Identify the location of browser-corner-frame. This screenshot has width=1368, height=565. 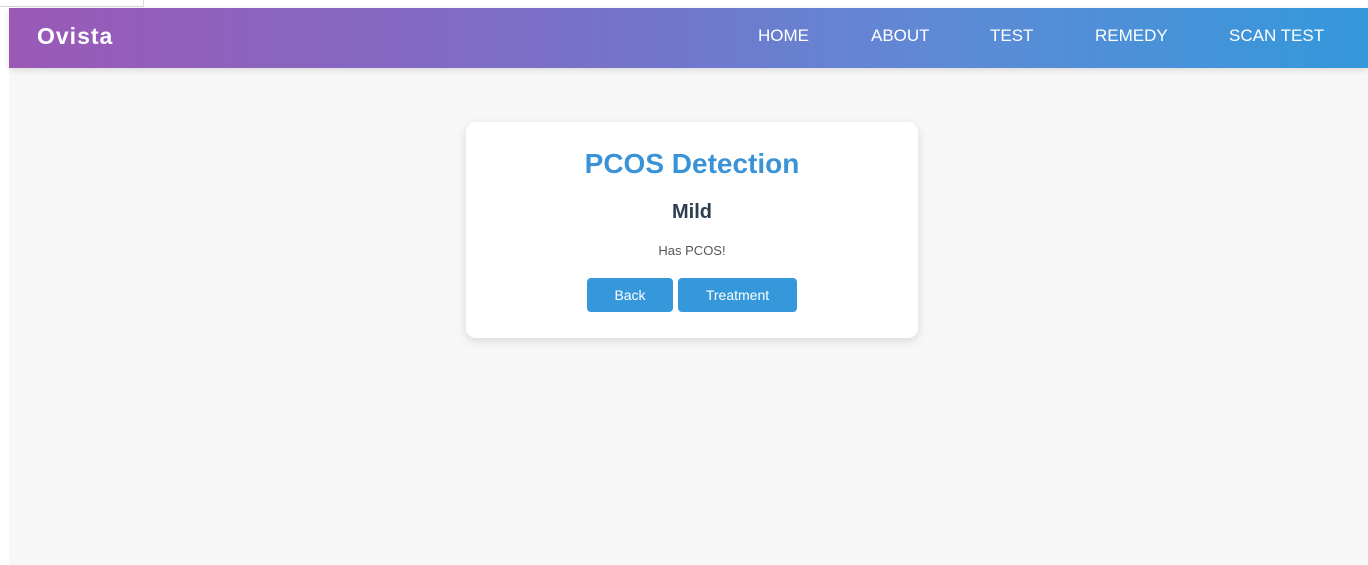
(72, 3).